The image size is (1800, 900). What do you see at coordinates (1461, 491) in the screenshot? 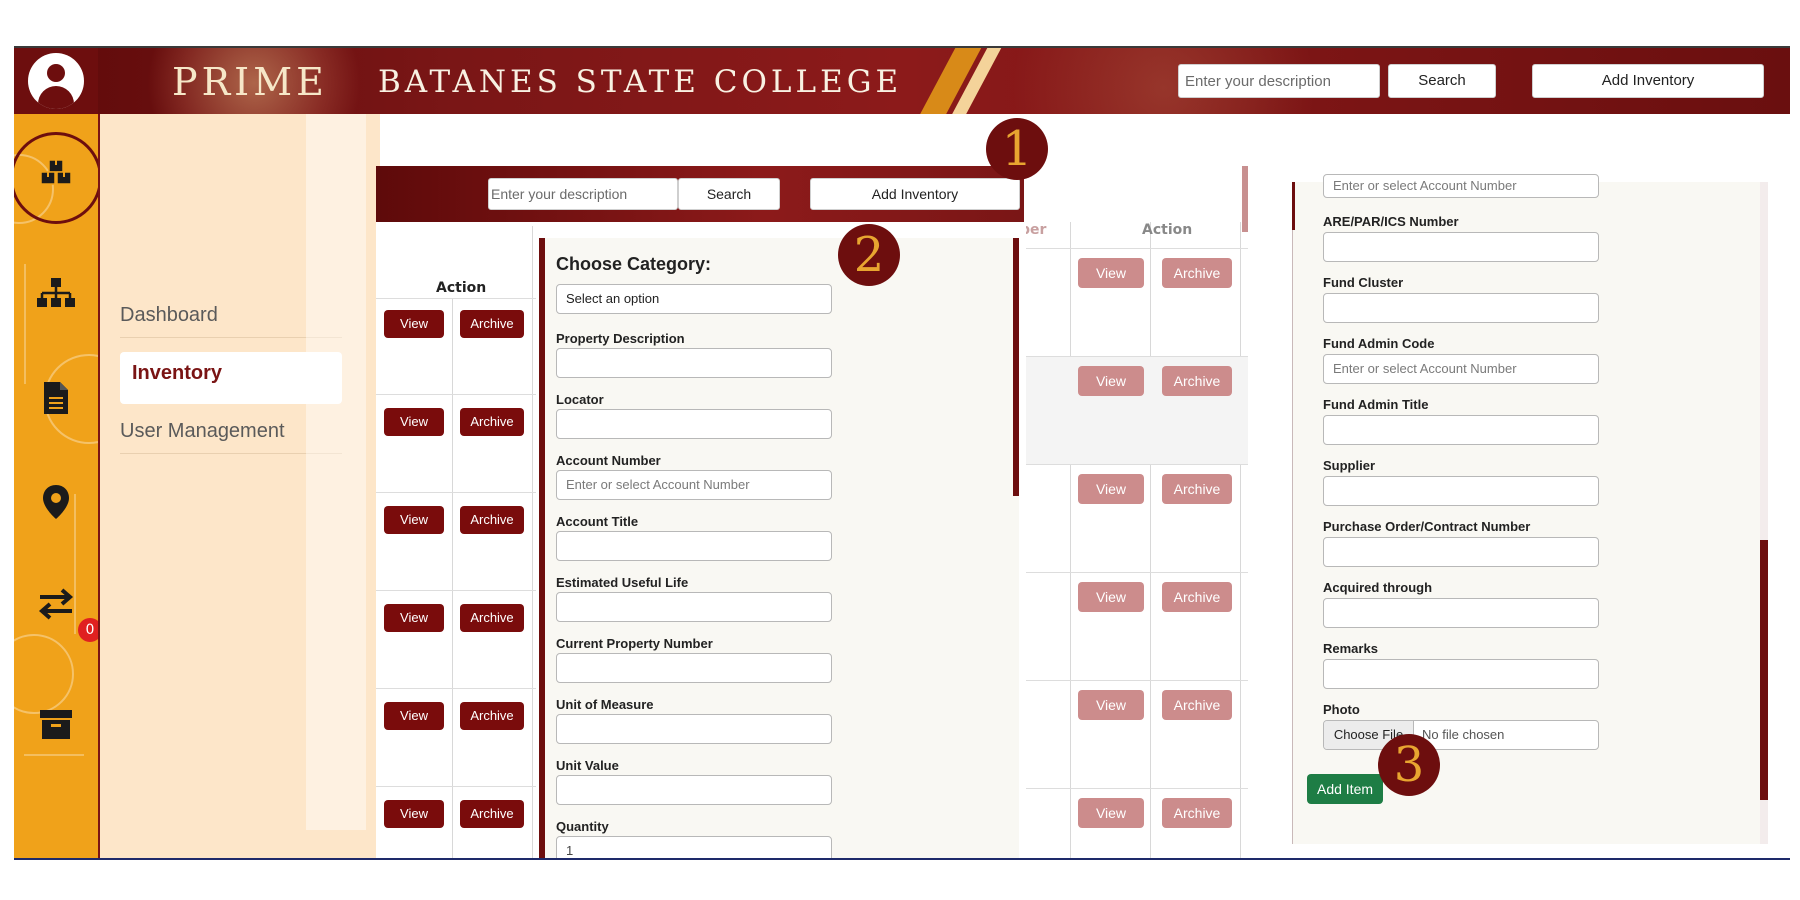
I see `supplier-input` at bounding box center [1461, 491].